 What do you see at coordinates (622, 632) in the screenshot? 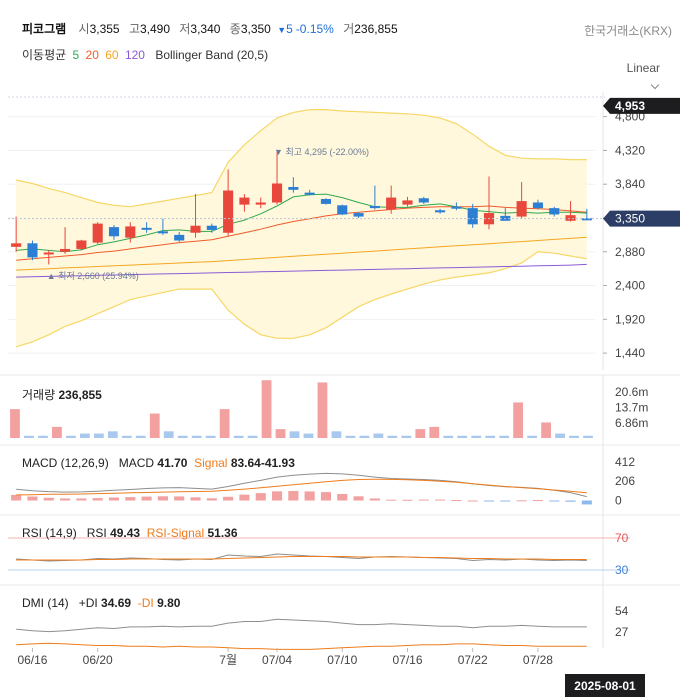
I see `dmi-tick-label: 27` at bounding box center [622, 632].